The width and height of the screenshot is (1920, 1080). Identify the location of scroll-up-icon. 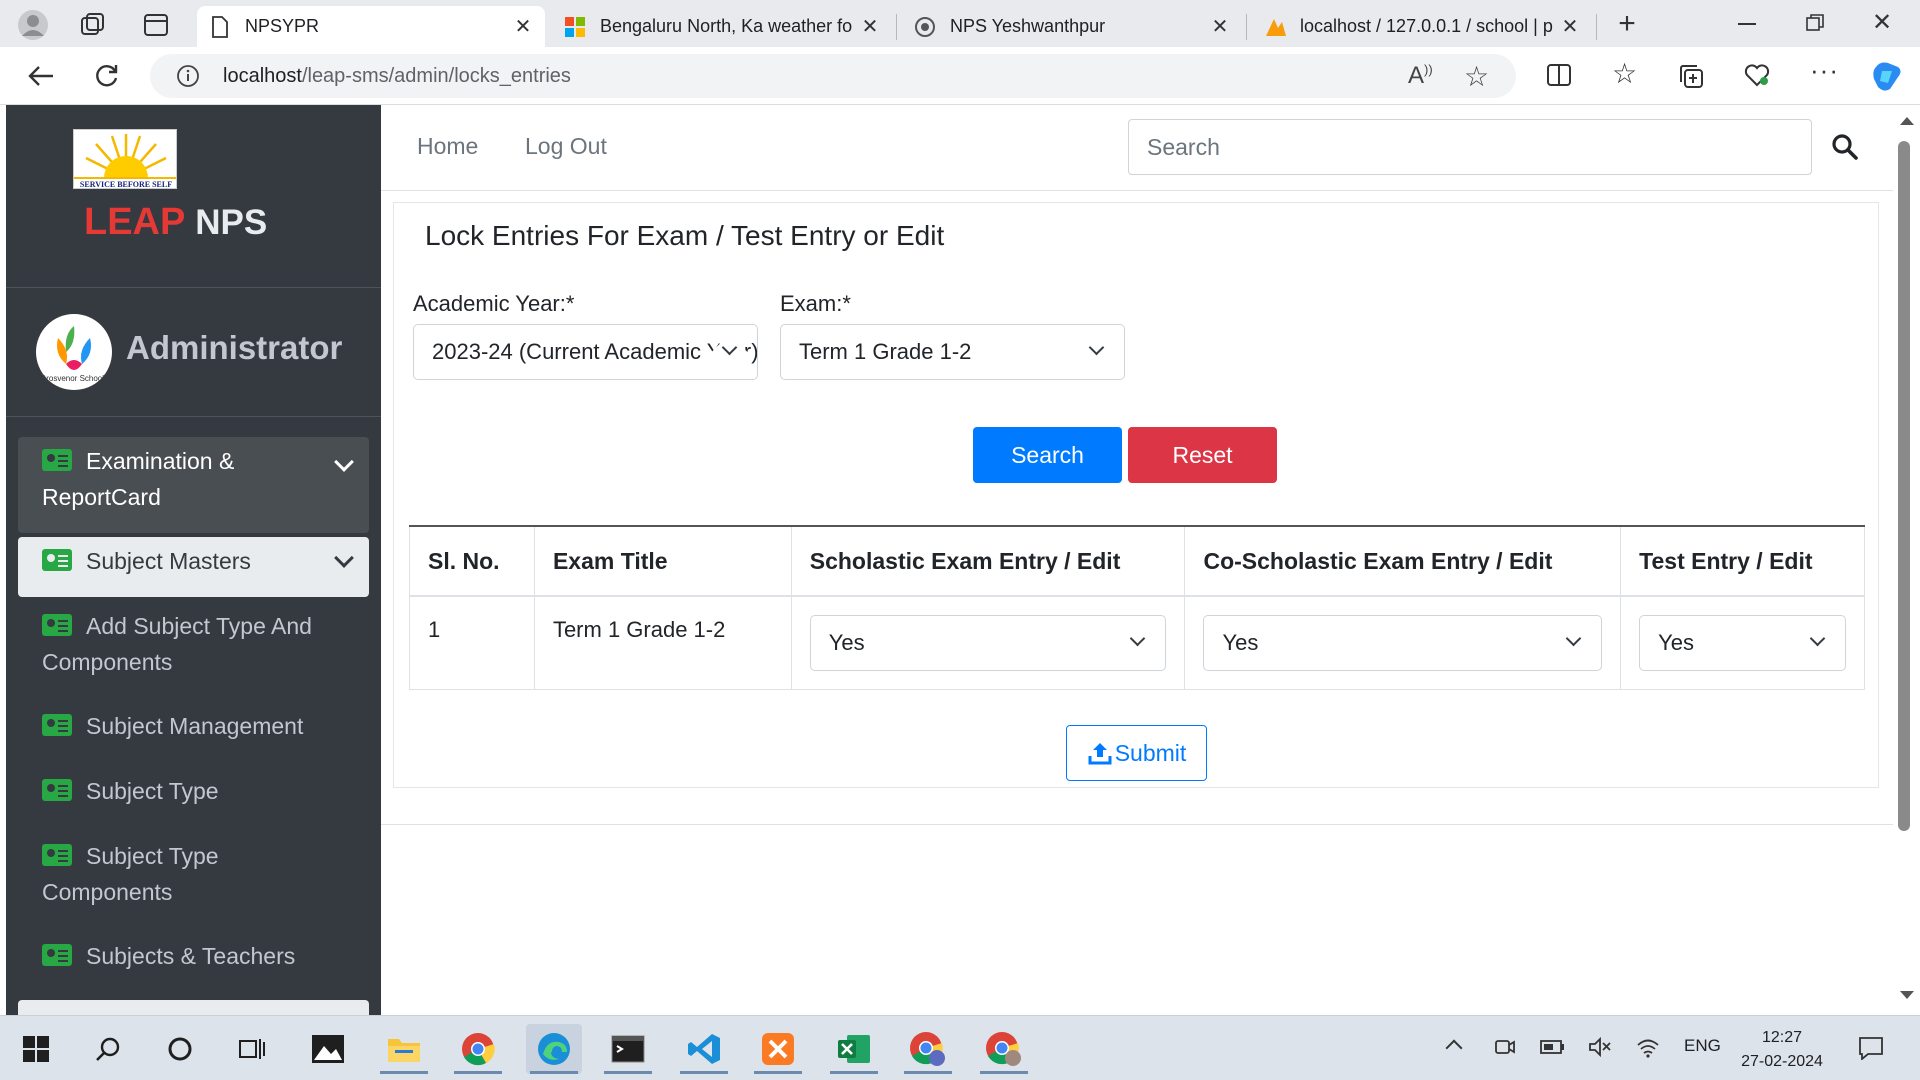
(1907, 121).